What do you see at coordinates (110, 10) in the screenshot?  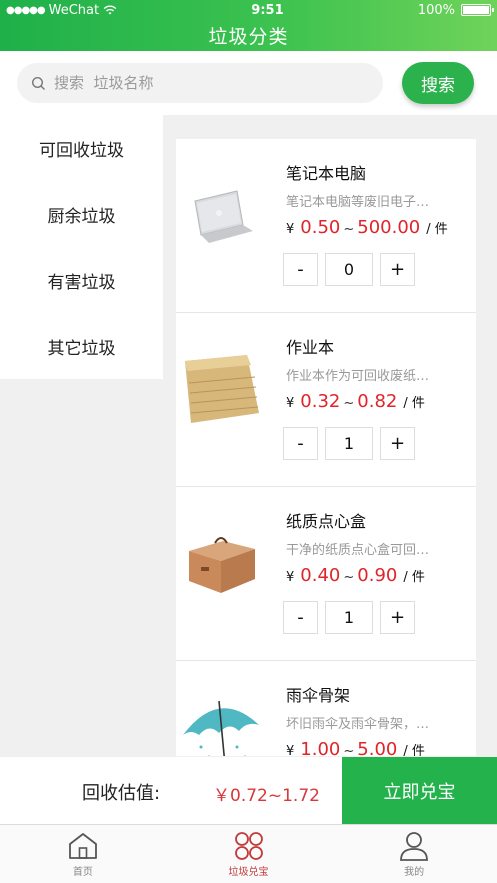 I see `wifi-icon` at bounding box center [110, 10].